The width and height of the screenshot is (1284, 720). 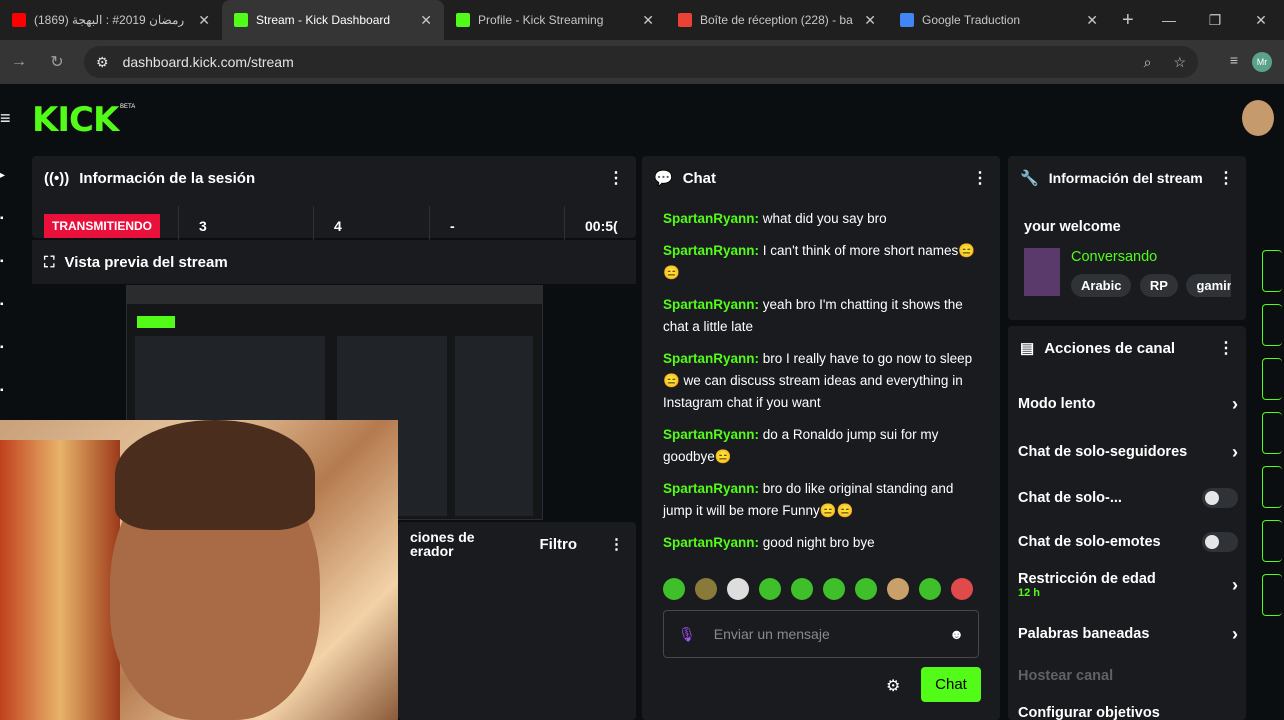 I want to click on tag-chip: Arabic, so click(x=1101, y=285).